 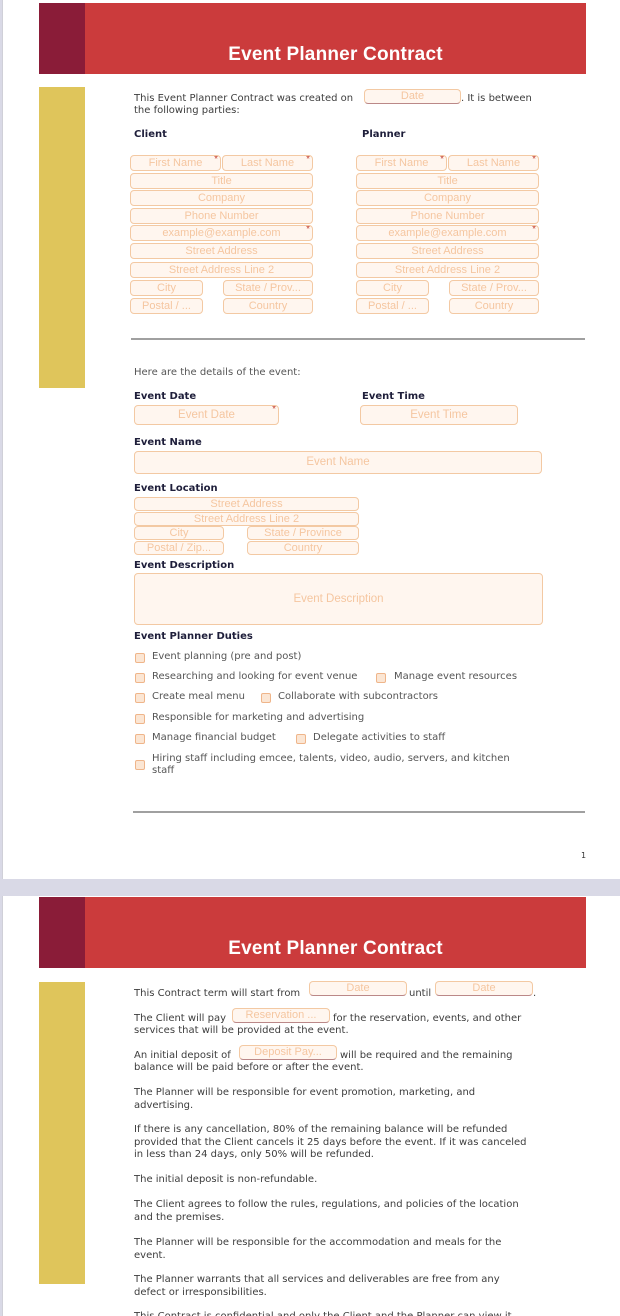 I want to click on client-first-name-field: First Name *, so click(x=175, y=163).